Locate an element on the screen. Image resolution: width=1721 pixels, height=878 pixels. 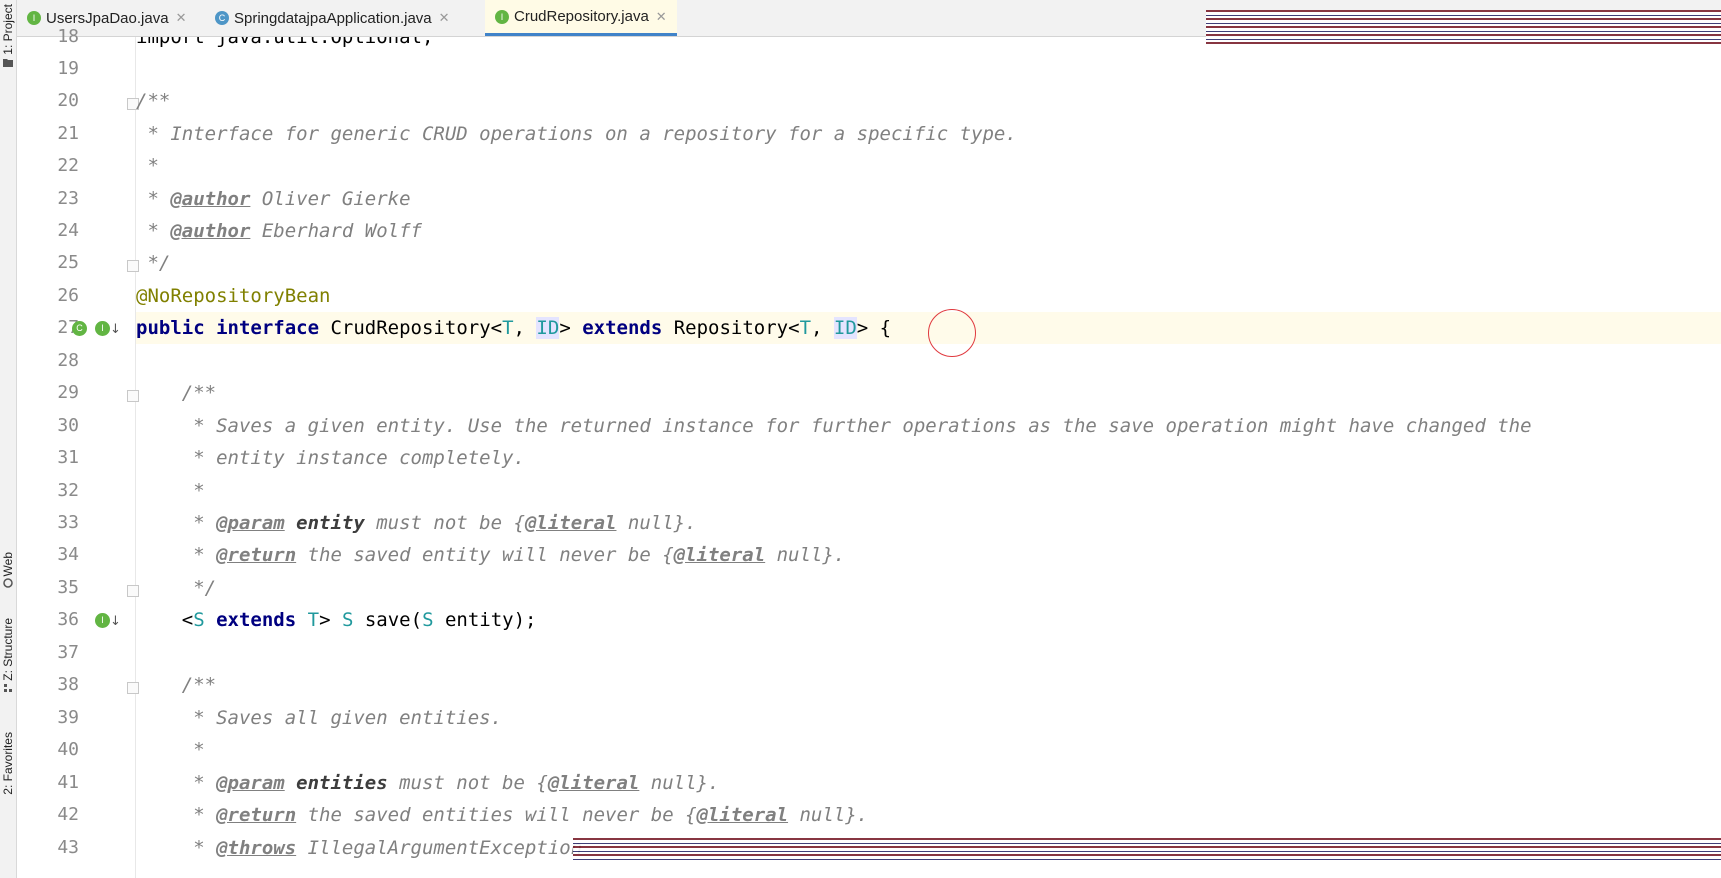
web-tool-label: Web is located at coordinates (8, 564).